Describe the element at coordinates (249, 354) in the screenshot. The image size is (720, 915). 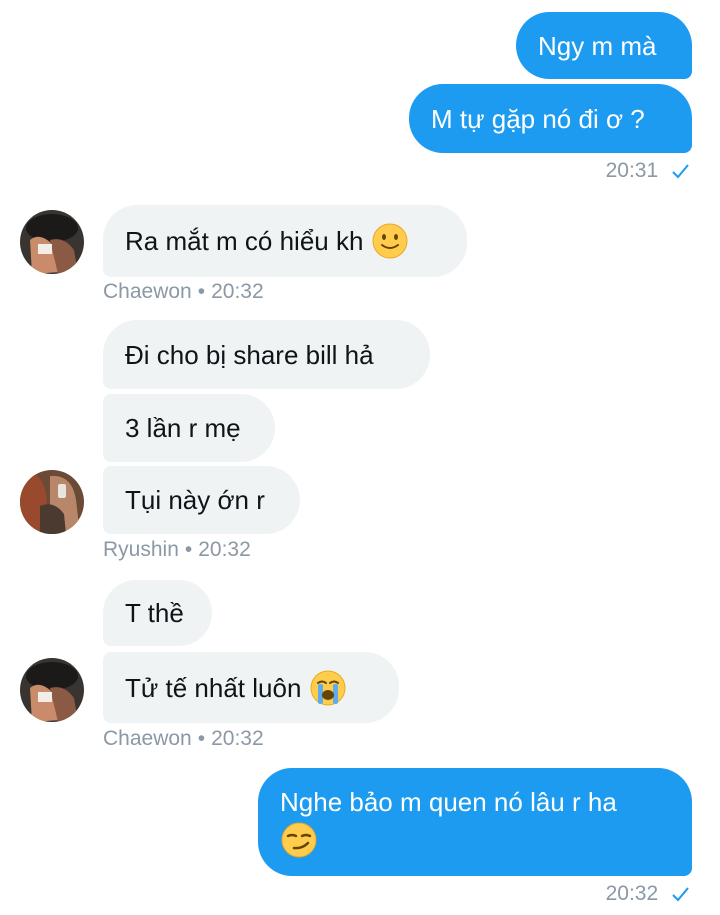
I see `message-text: Đi cho bị share bill hả` at that location.